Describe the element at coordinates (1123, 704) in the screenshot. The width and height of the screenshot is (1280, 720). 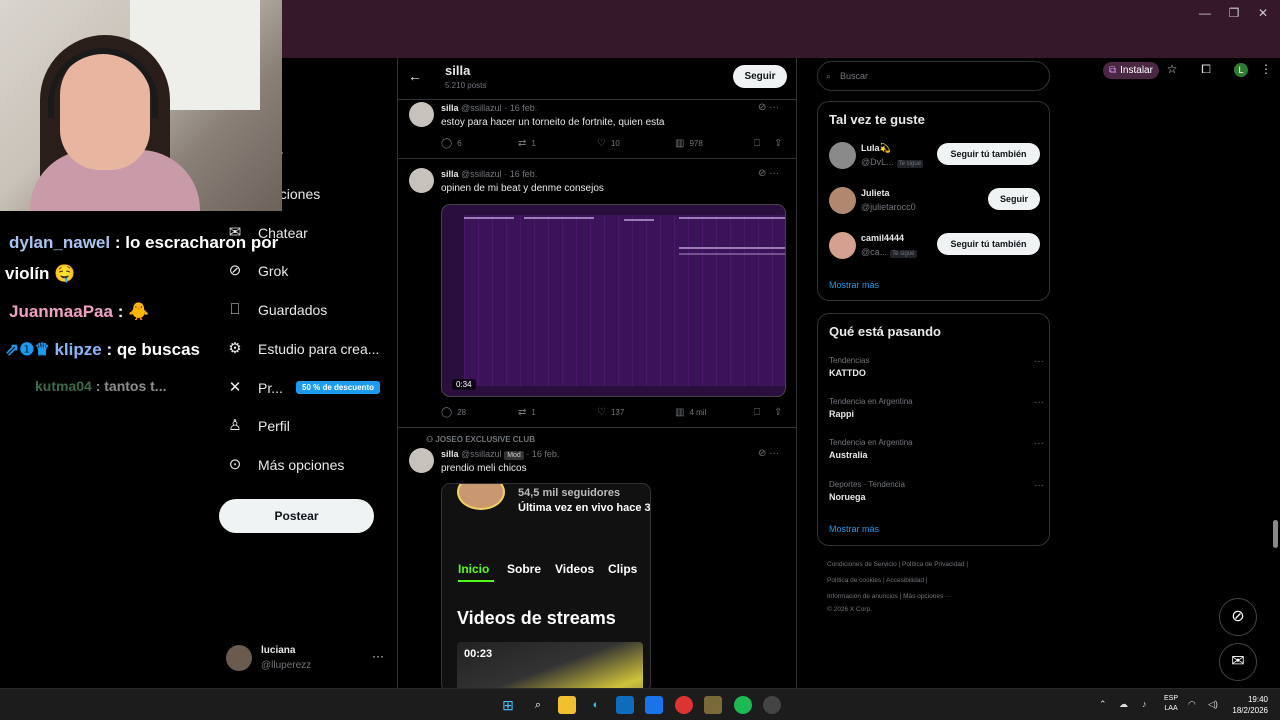
I see `network-icon: ☁` at that location.